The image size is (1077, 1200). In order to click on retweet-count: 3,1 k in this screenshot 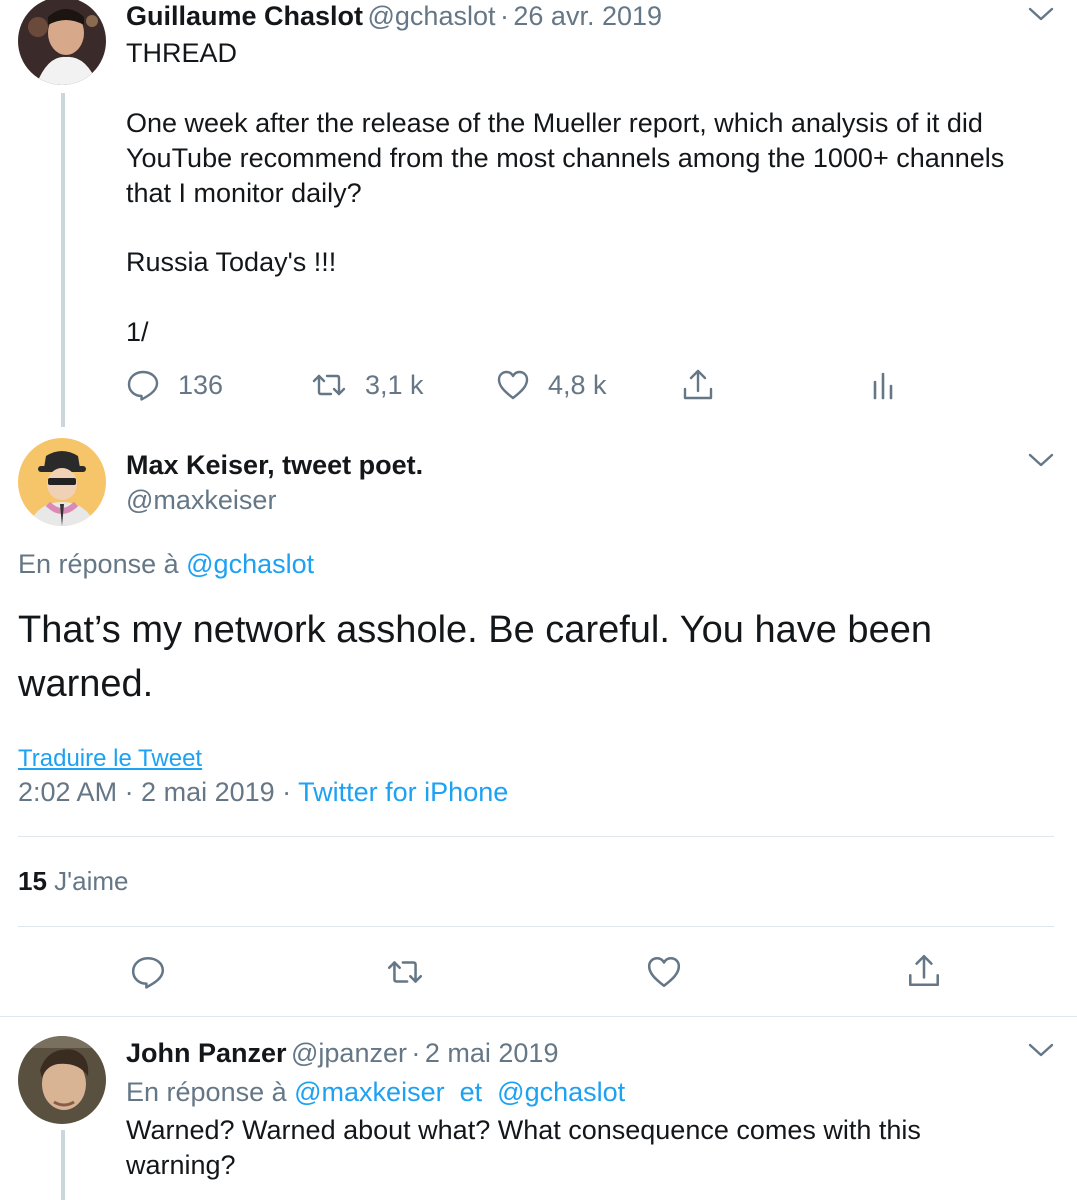, I will do `click(394, 384)`.